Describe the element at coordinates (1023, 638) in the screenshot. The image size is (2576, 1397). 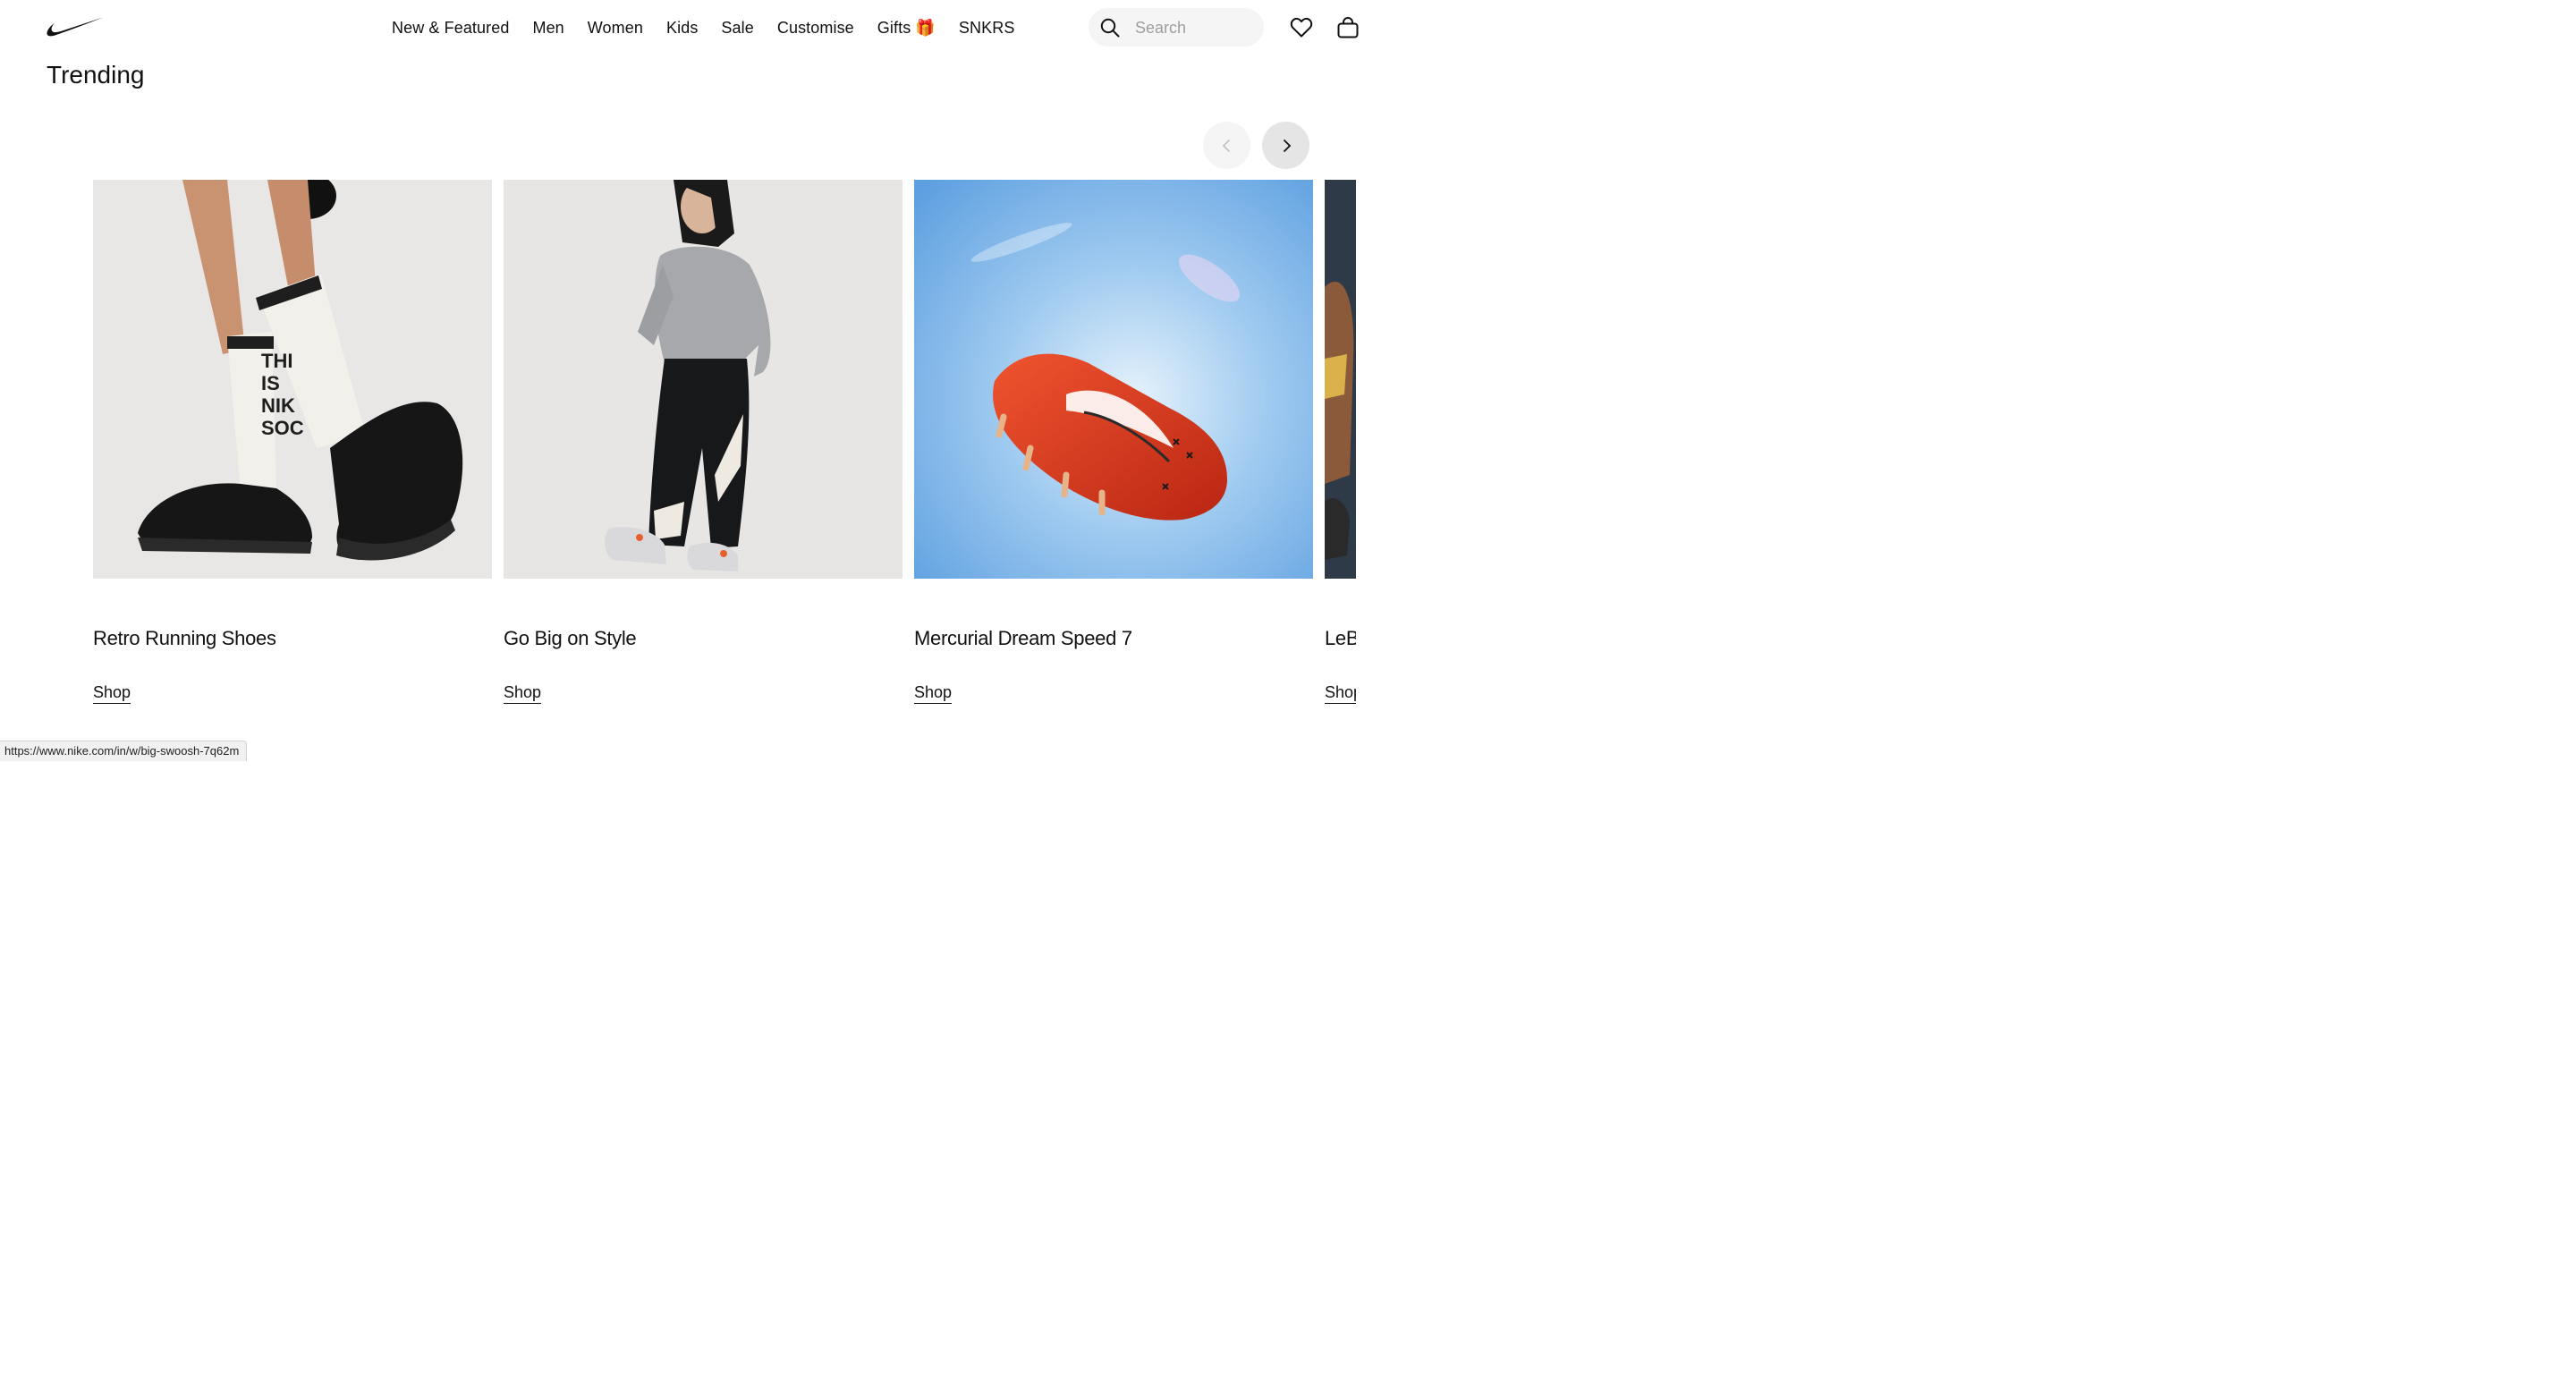
I see `card-title: Mercurial Dream Speed 7` at that location.